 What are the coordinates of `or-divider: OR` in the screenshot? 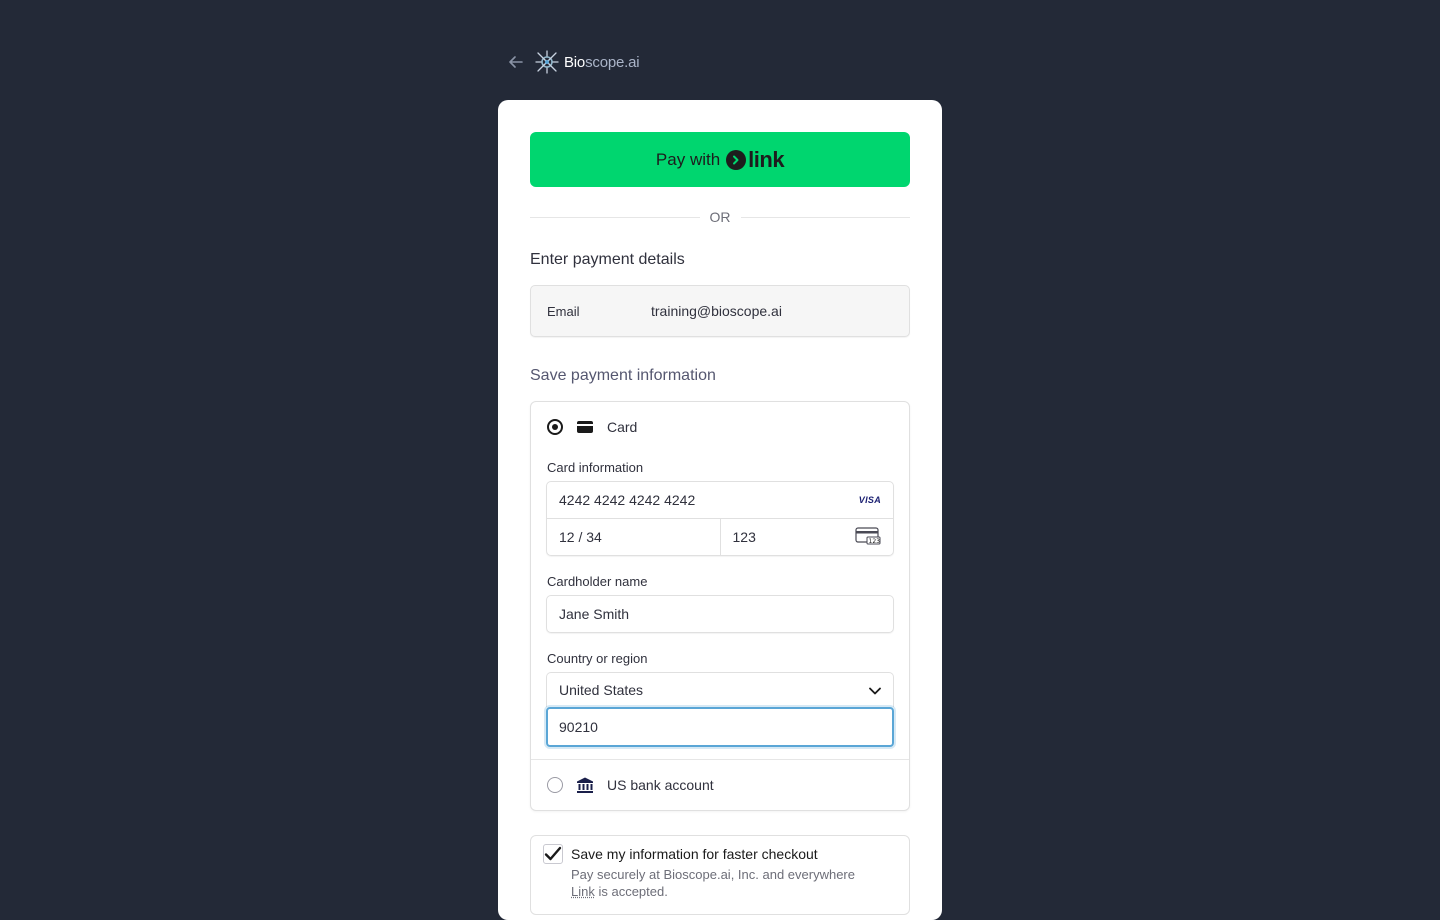 It's located at (720, 217).